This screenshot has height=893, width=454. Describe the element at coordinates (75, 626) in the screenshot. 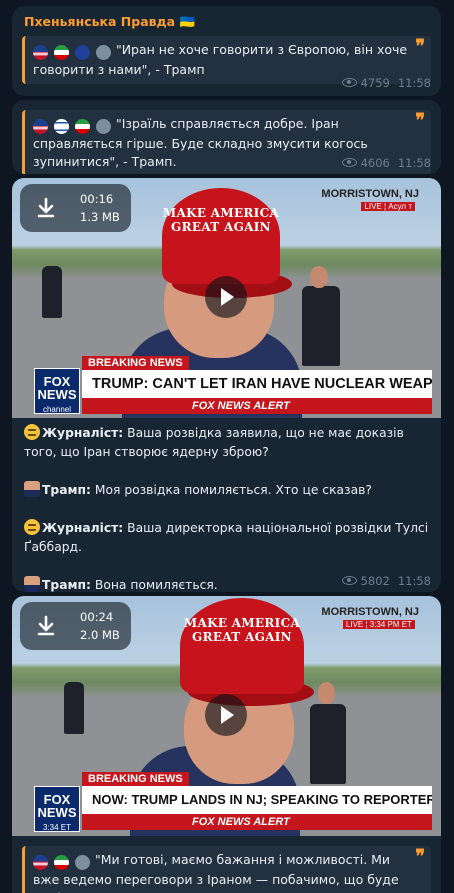

I see `download-badge: 00:24 2.0 MB` at that location.